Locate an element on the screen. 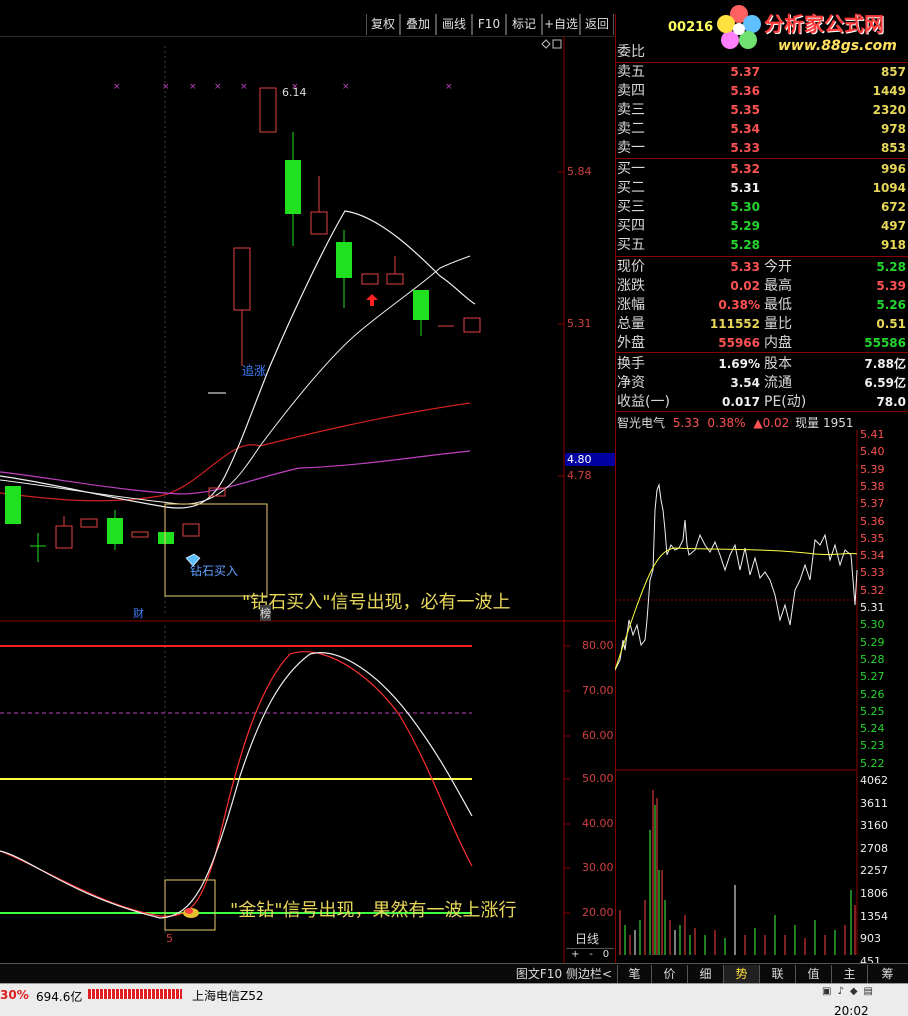 This screenshot has height=1016, width=908. intraday-name: 智光电气 is located at coordinates (641, 423).